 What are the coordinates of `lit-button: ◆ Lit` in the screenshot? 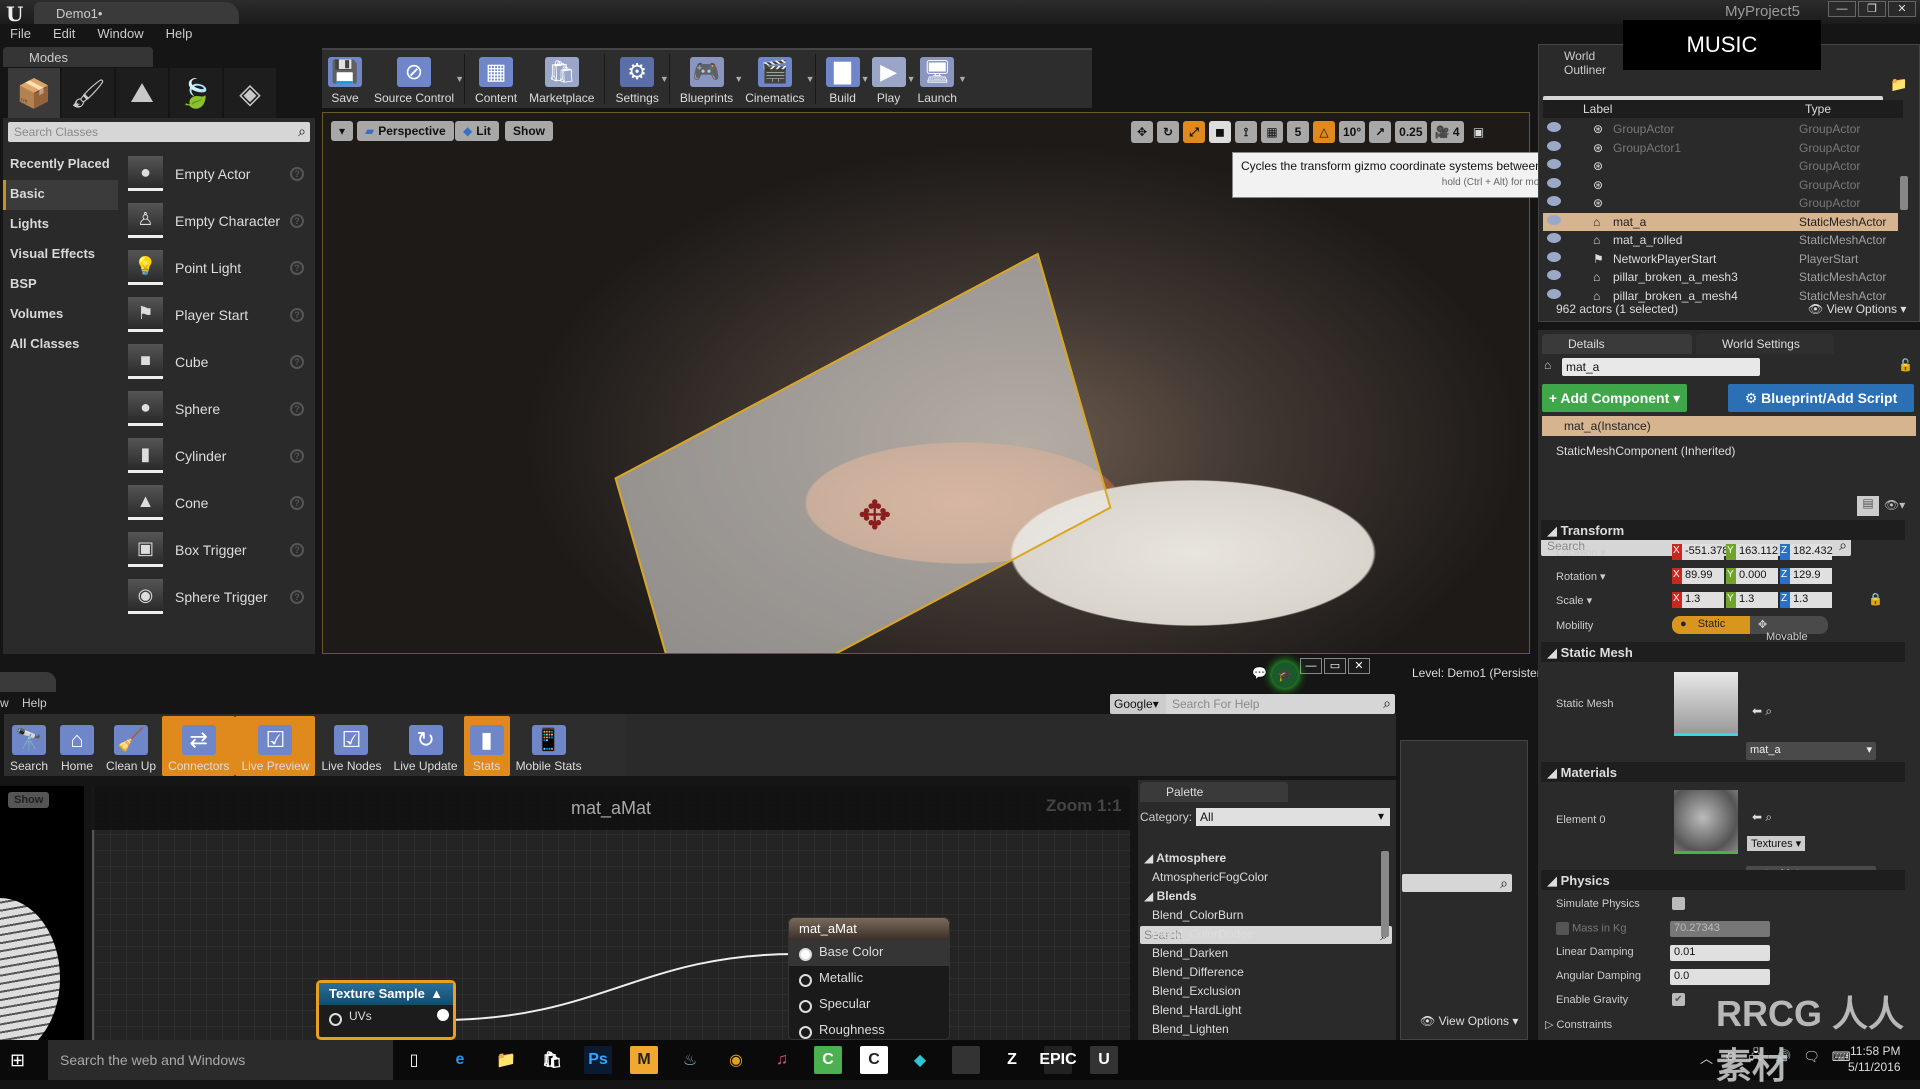 It's located at (477, 131).